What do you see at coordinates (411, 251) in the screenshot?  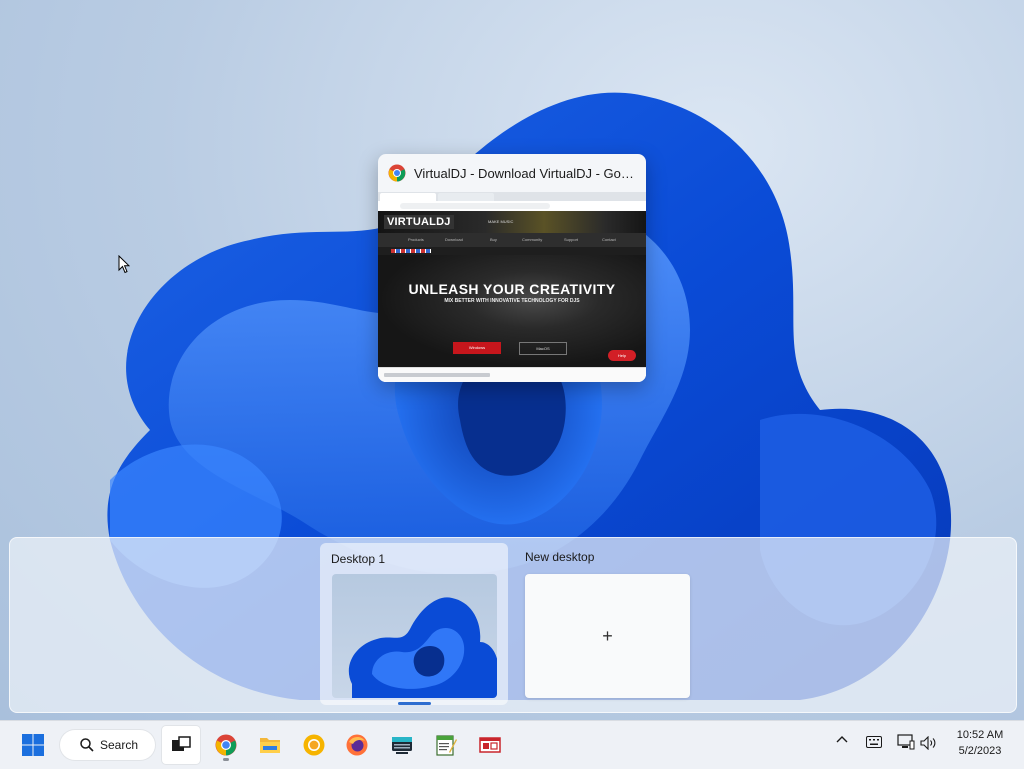 I see `language-flags` at bounding box center [411, 251].